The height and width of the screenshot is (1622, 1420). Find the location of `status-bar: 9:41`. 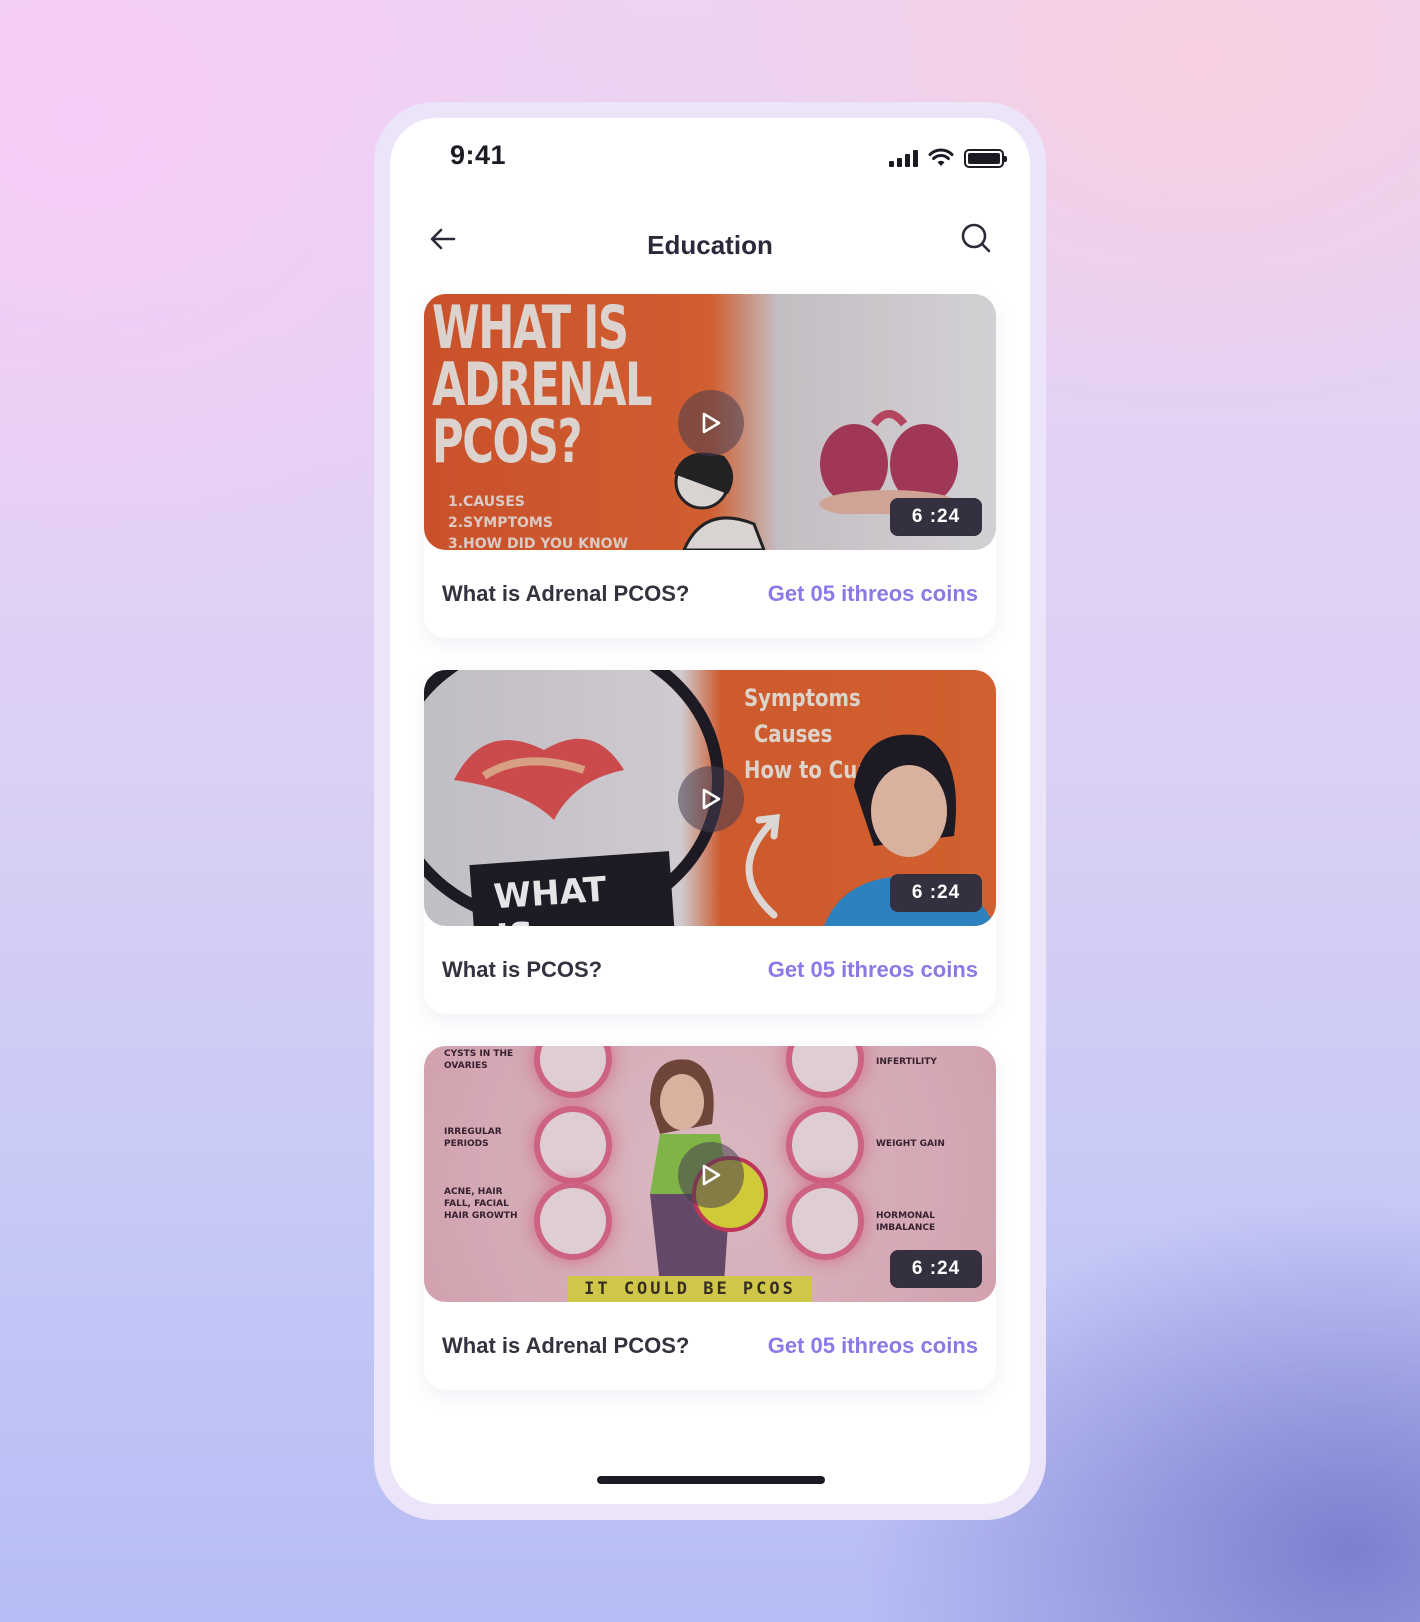

status-bar: 9:41 is located at coordinates (710, 158).